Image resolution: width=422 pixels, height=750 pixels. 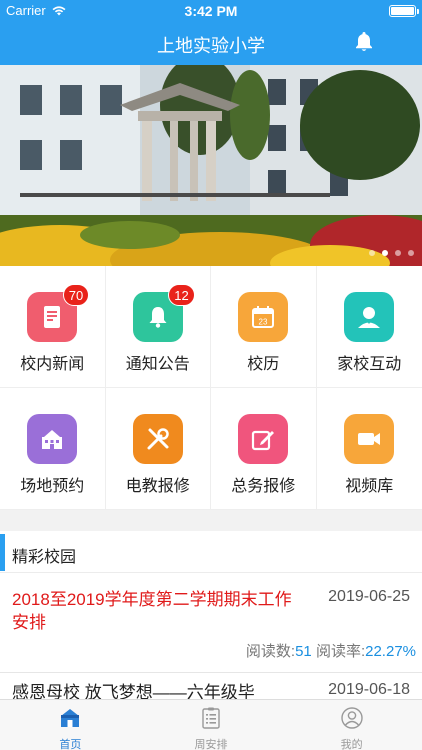 I want to click on tab-bar: 首页 周安排 我的, so click(x=211, y=724).